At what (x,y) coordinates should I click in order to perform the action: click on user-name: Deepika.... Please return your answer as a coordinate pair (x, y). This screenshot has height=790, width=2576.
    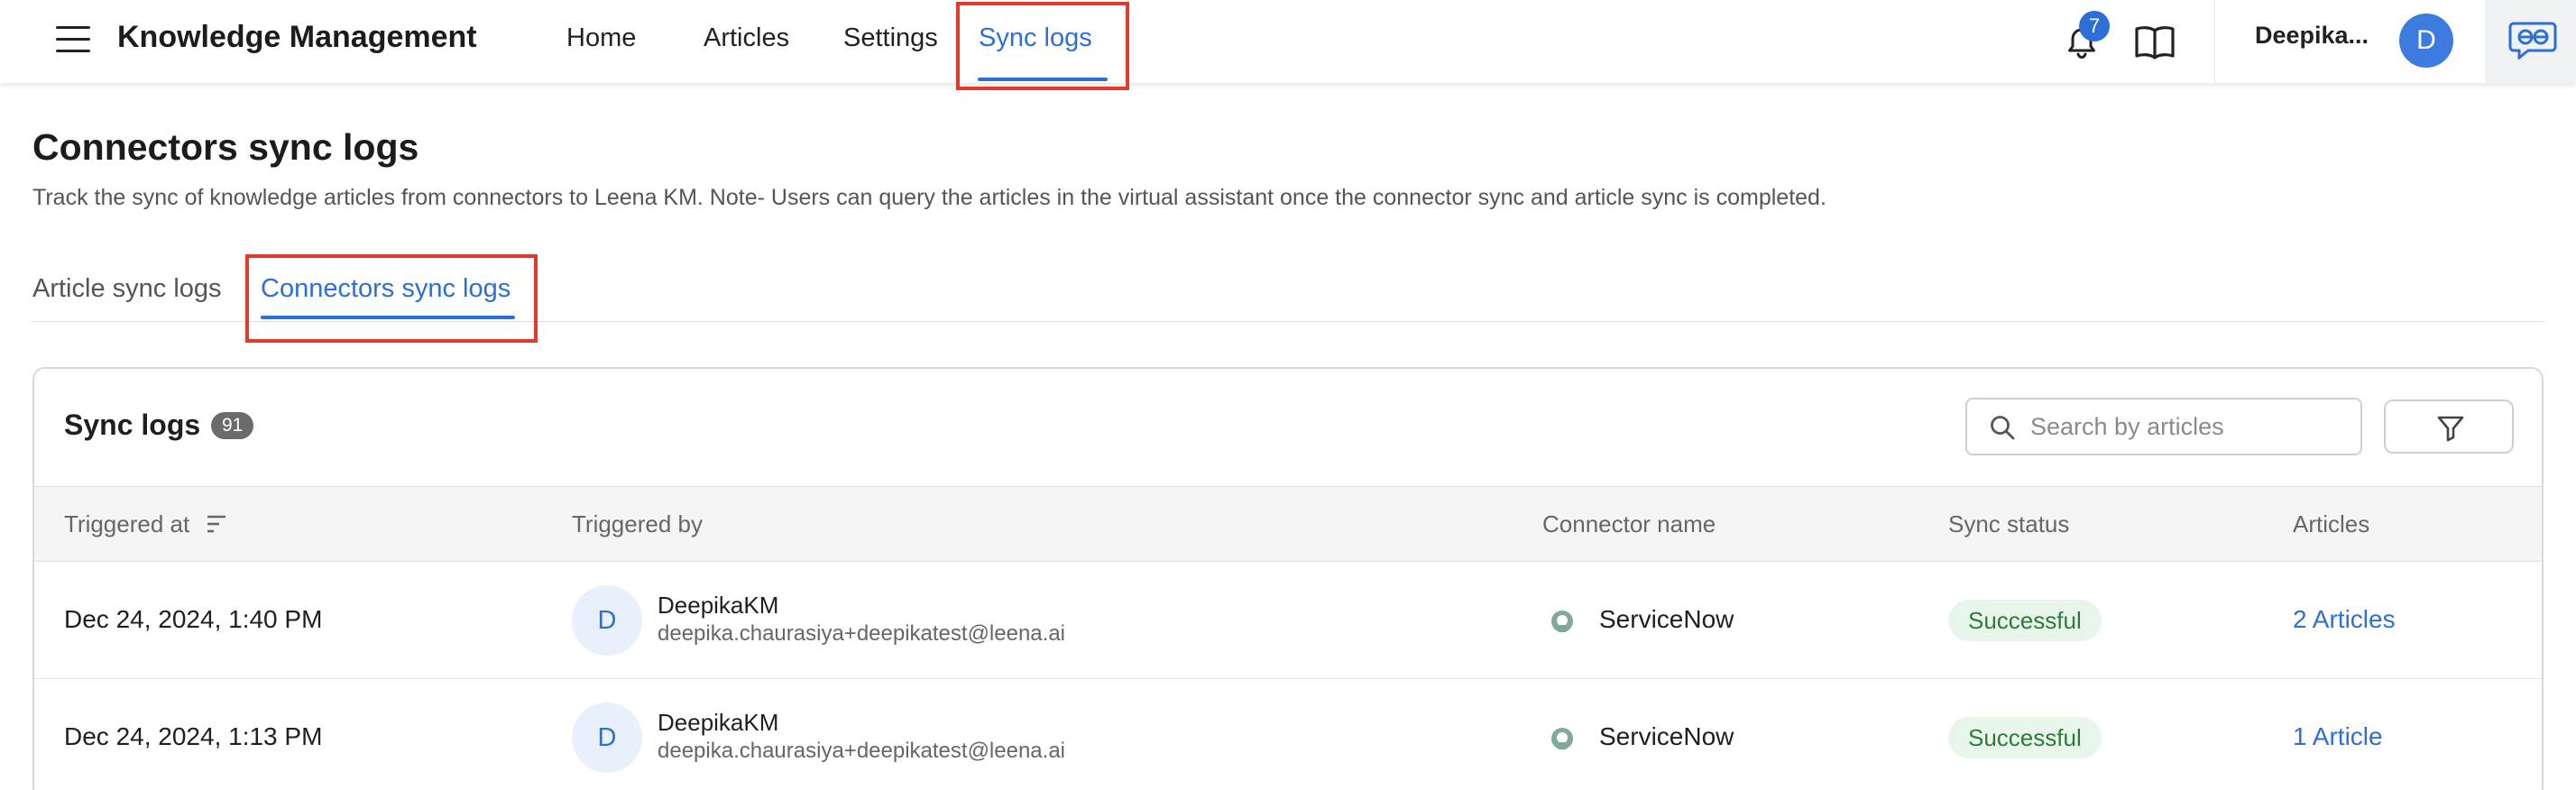
    Looking at the image, I should click on (2312, 36).